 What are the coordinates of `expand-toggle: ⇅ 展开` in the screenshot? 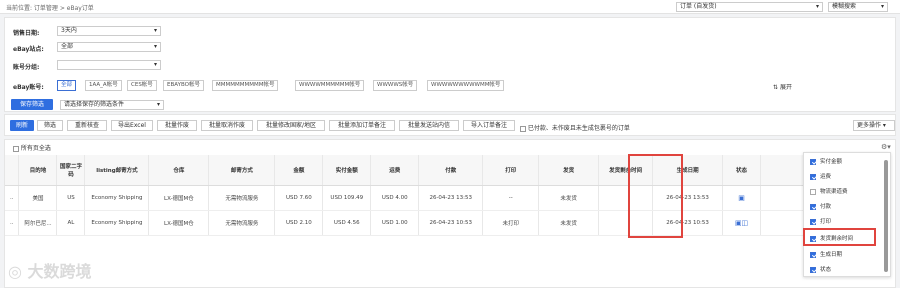 It's located at (782, 86).